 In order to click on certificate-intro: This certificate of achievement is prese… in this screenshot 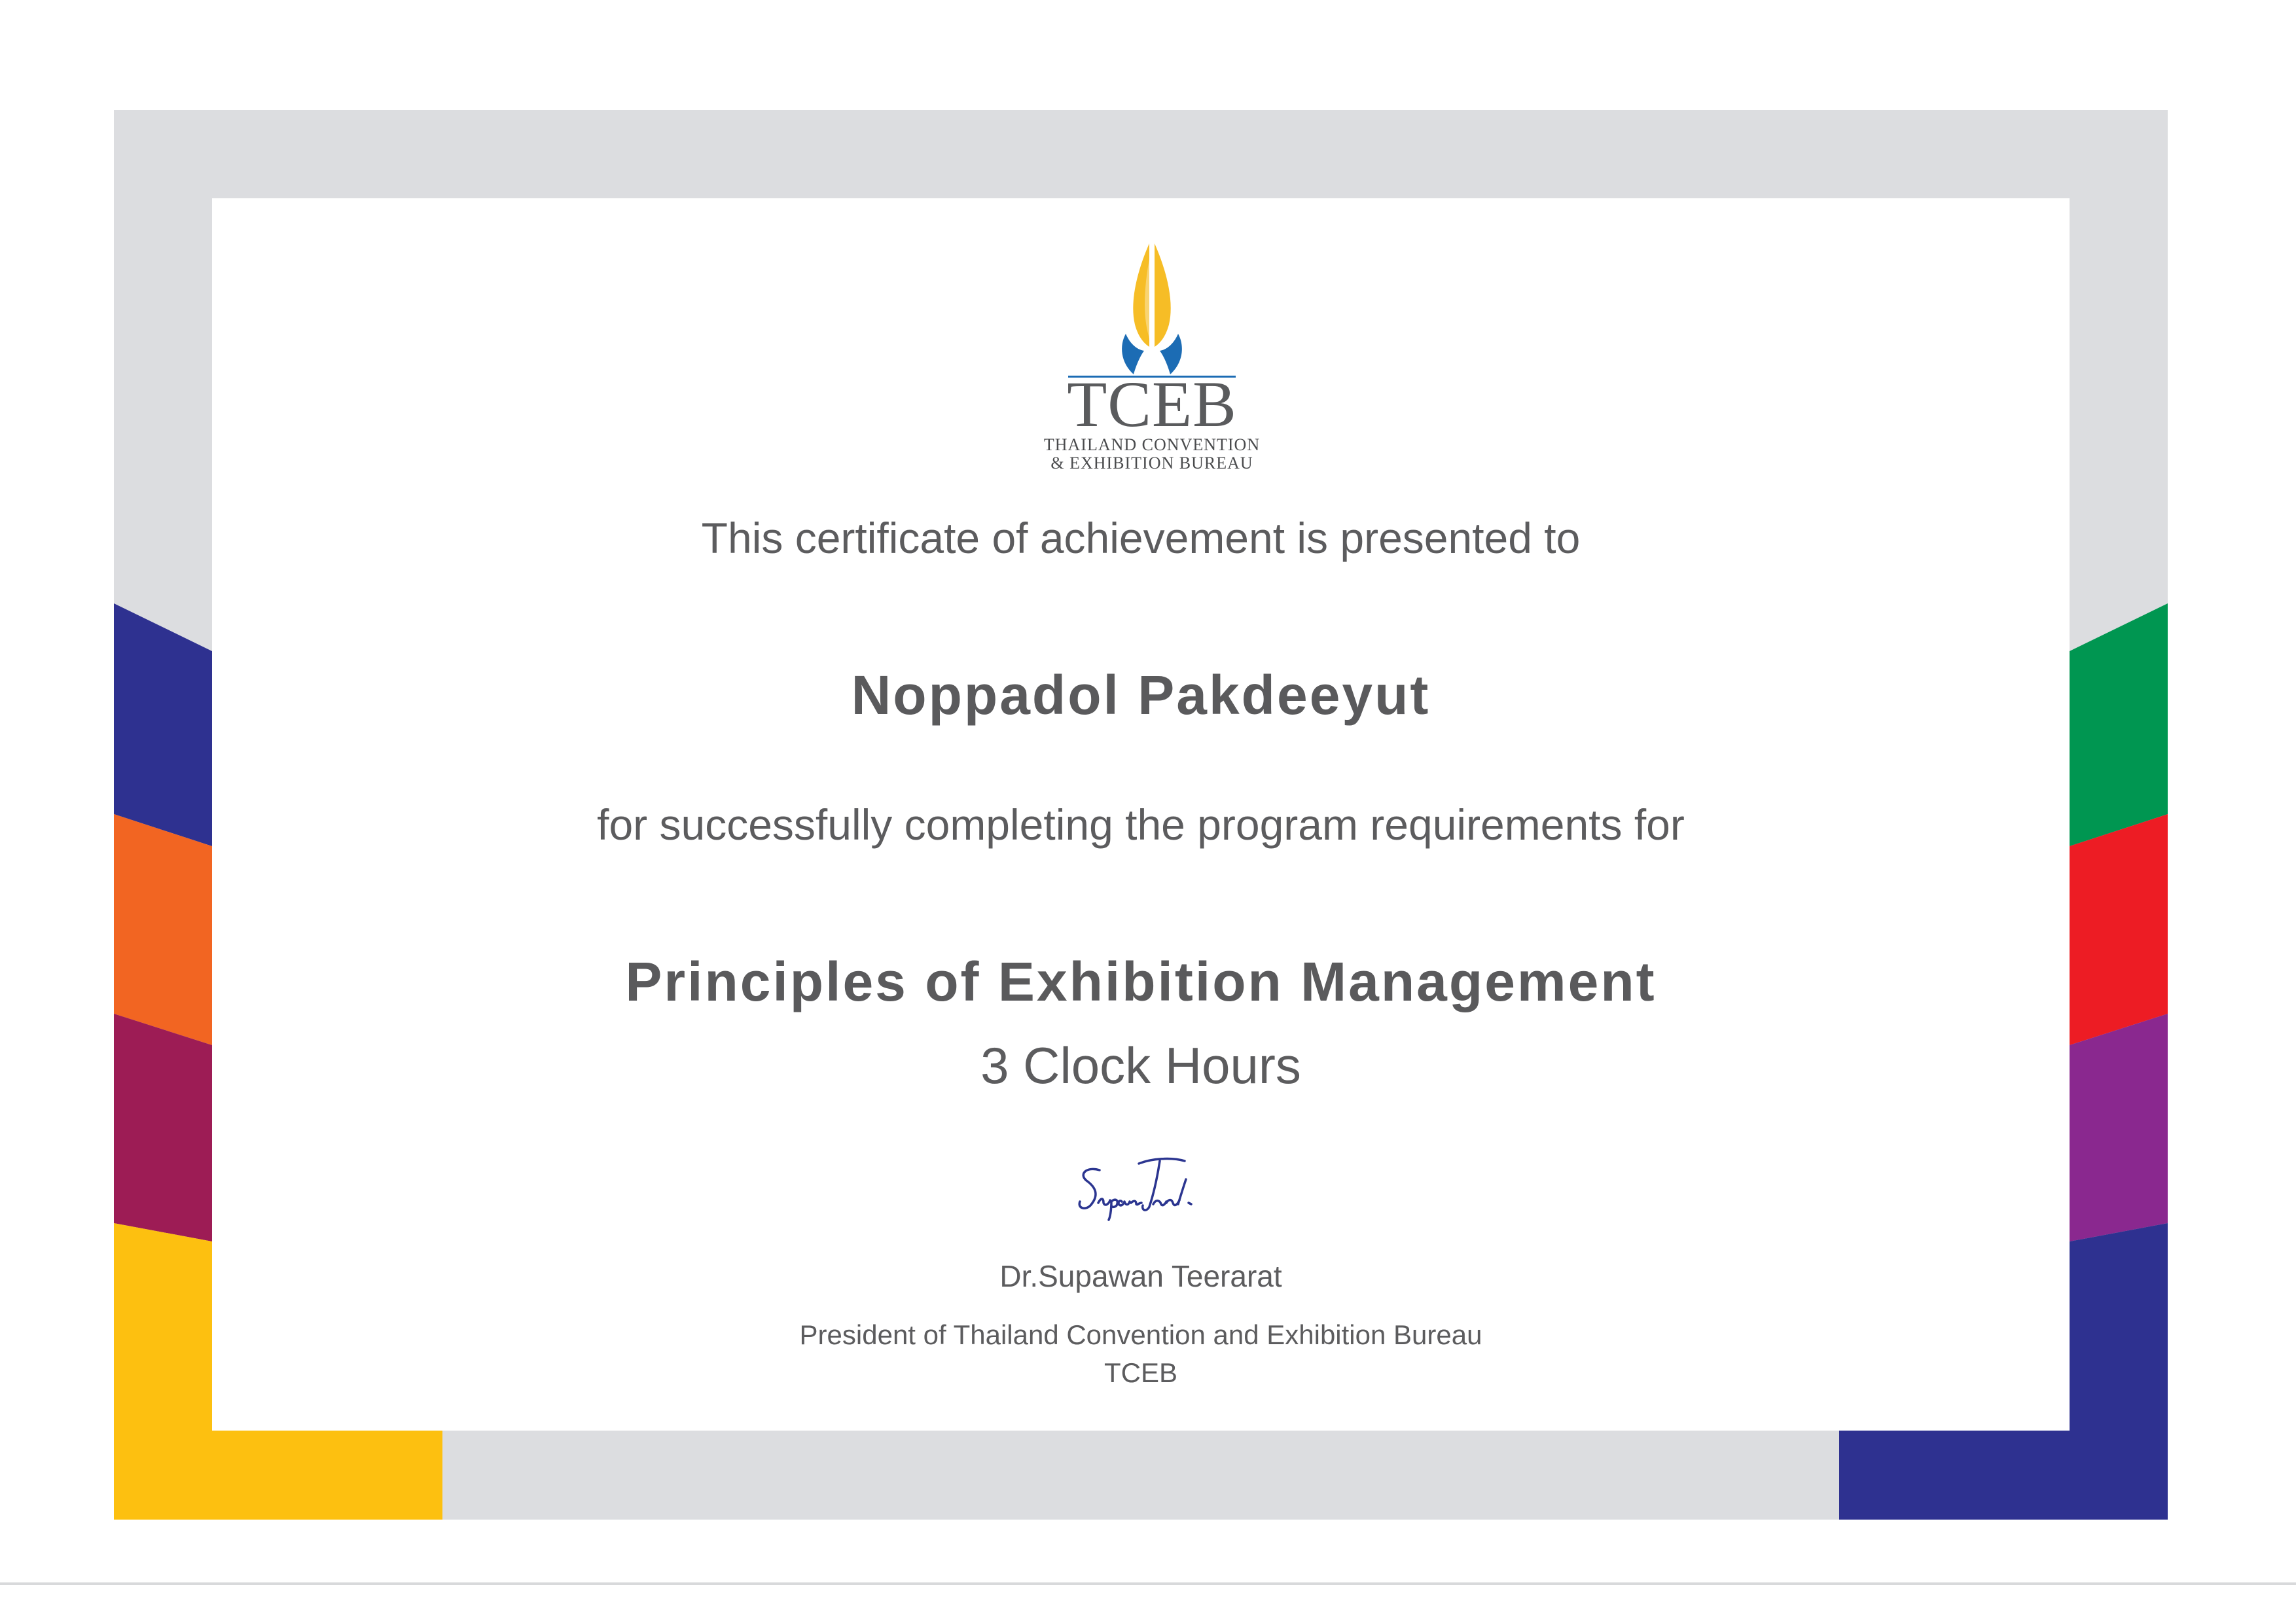, I will do `click(1141, 538)`.